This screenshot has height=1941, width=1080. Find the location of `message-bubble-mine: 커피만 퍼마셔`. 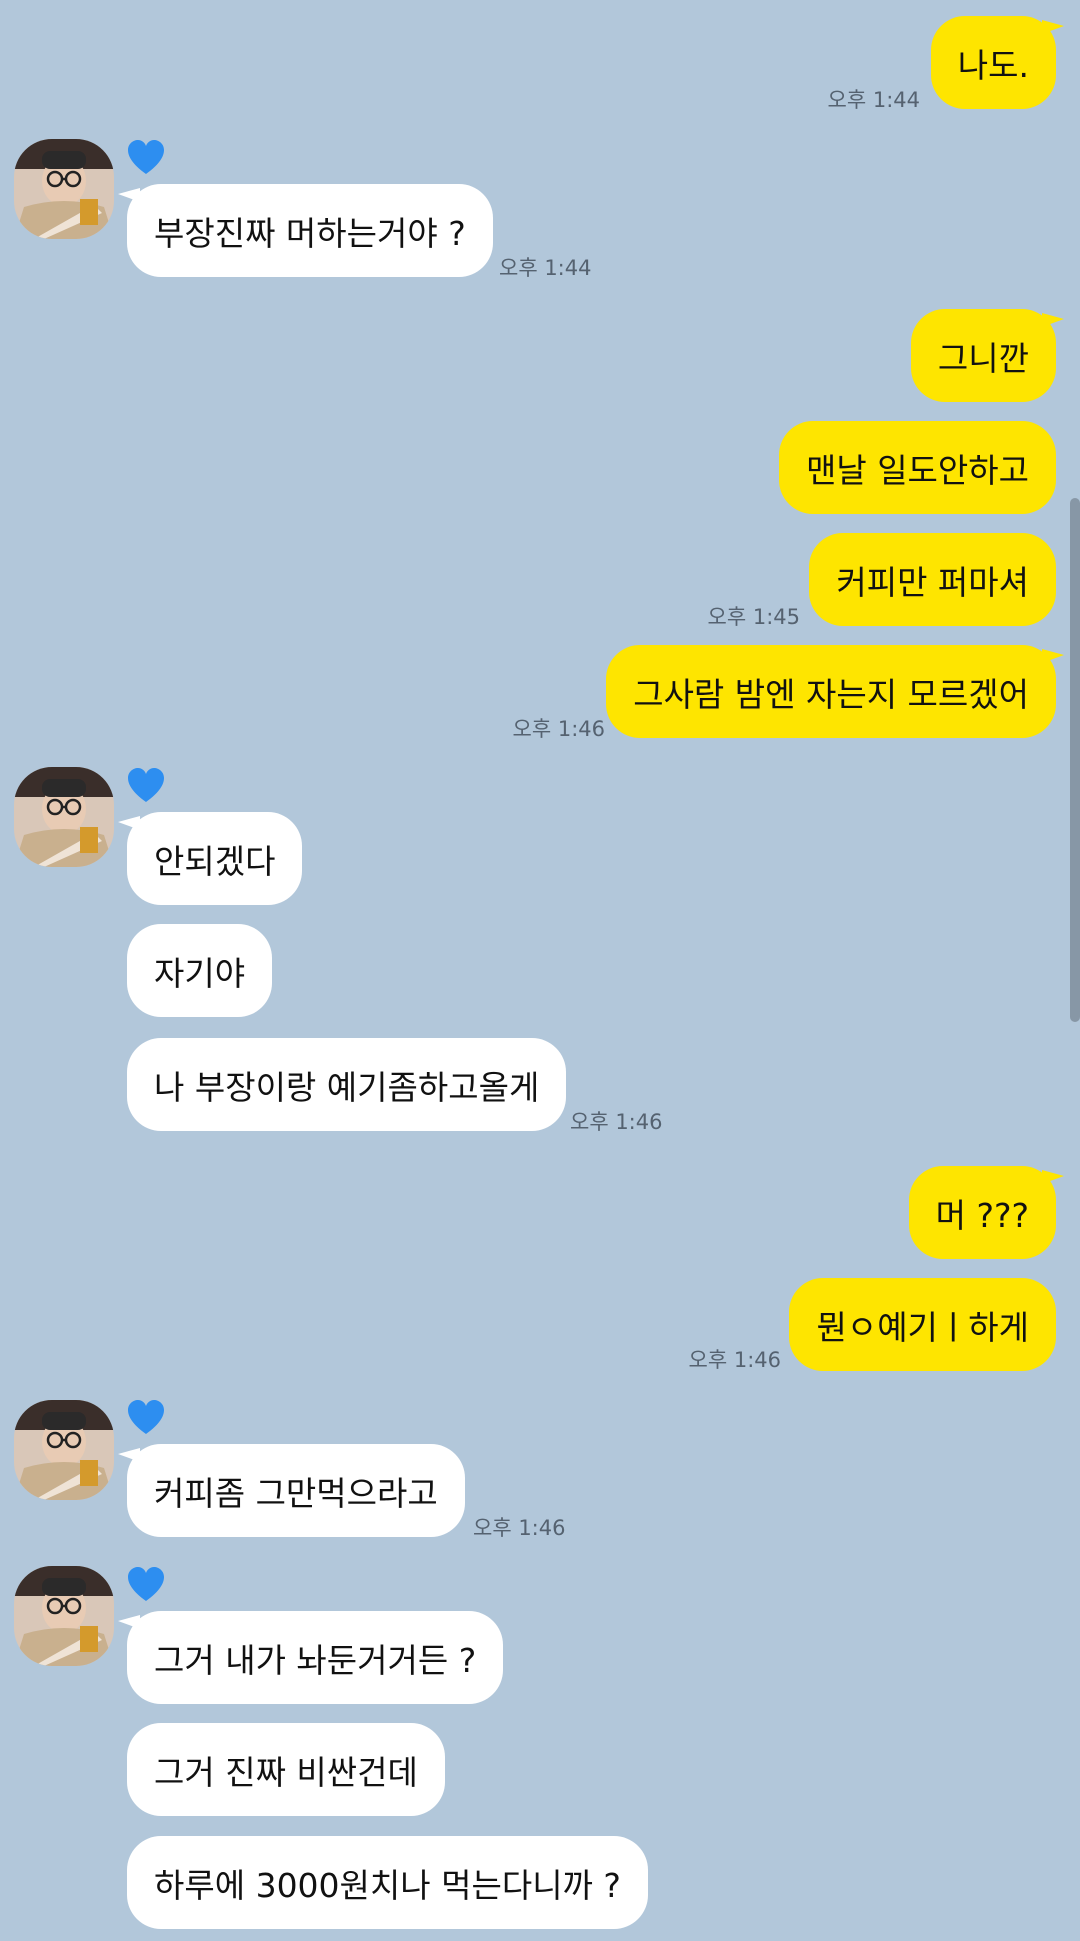

message-bubble-mine: 커피만 퍼마셔 is located at coordinates (932, 579).